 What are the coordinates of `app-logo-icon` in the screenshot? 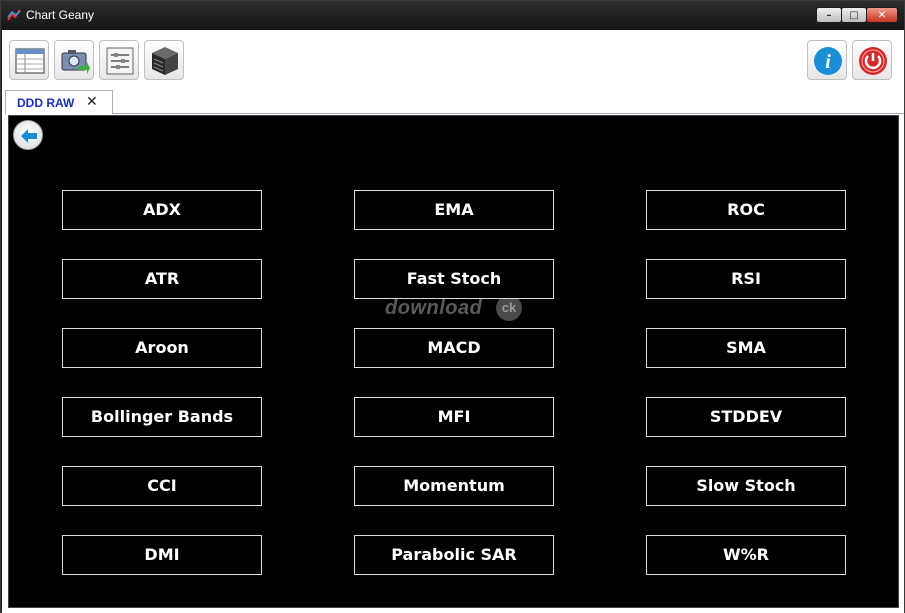 It's located at (14, 15).